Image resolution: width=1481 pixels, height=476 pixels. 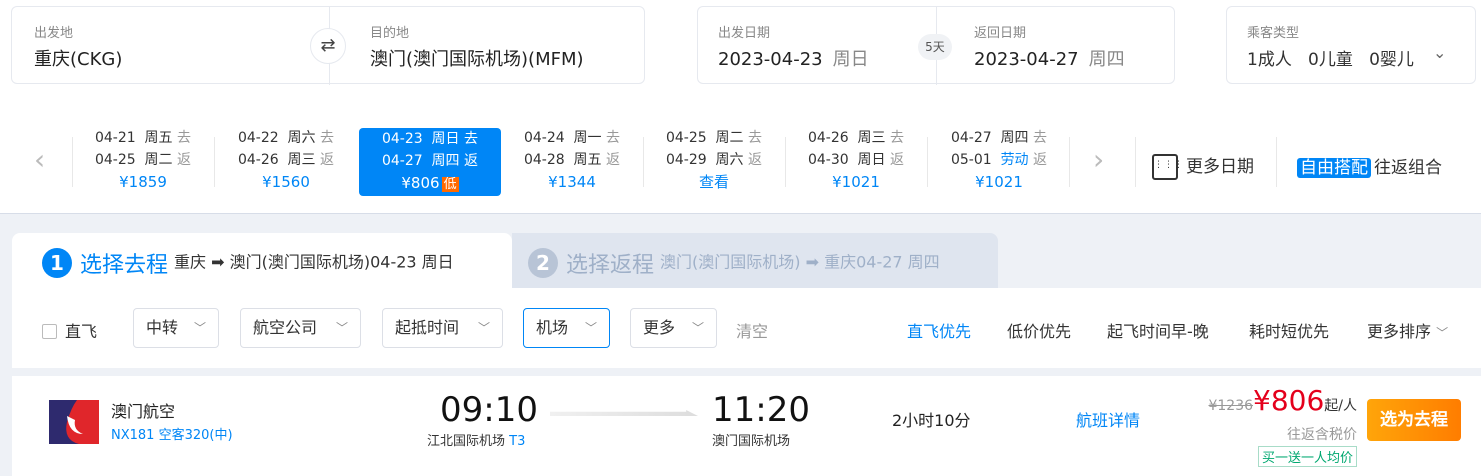 What do you see at coordinates (133, 138) in the screenshot?
I see `go-date: 04-21 周五` at bounding box center [133, 138].